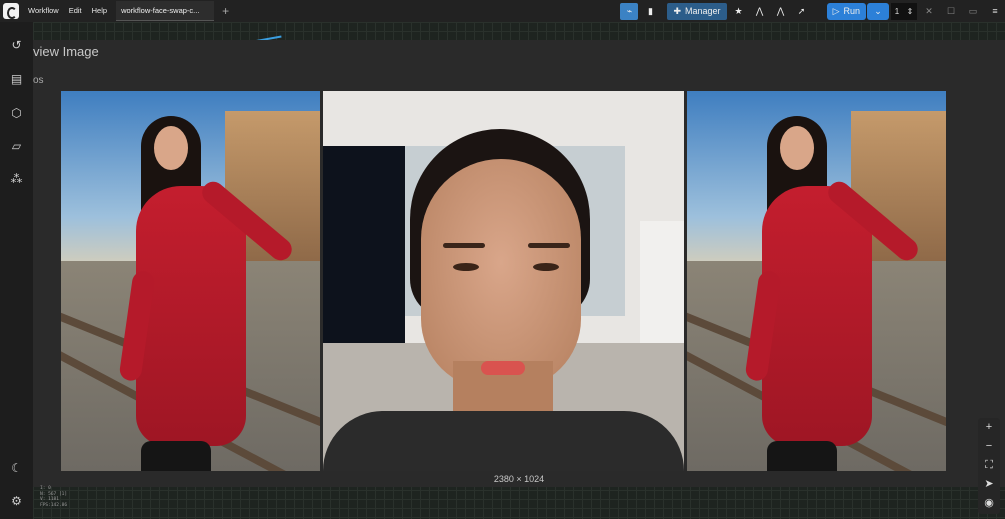 The height and width of the screenshot is (519, 1005). Describe the element at coordinates (16, 270) in the screenshot. I see `left-sidebar: ↺ ▤ ⬡ ▱ ⁂ ☾ ⚙` at that location.